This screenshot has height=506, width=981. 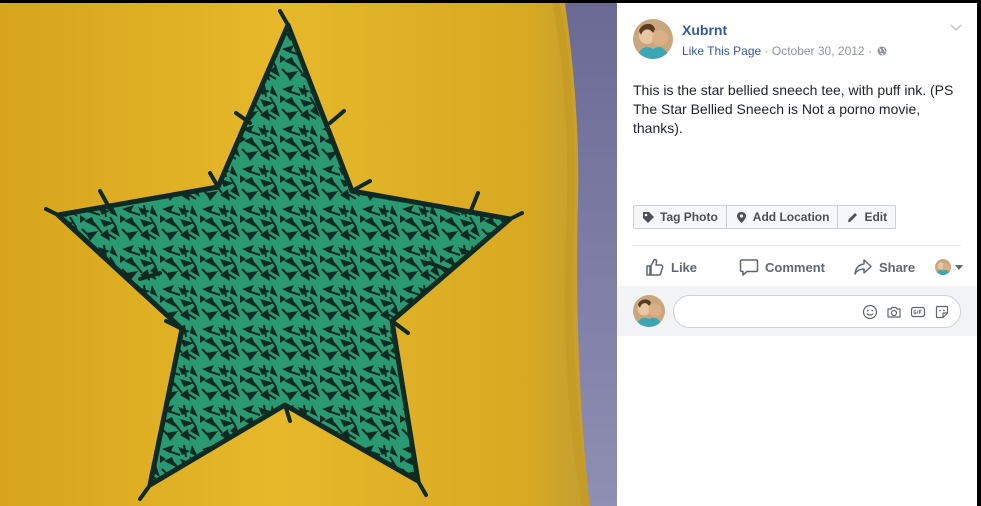 I want to click on share-arrow-icon, so click(x=863, y=267).